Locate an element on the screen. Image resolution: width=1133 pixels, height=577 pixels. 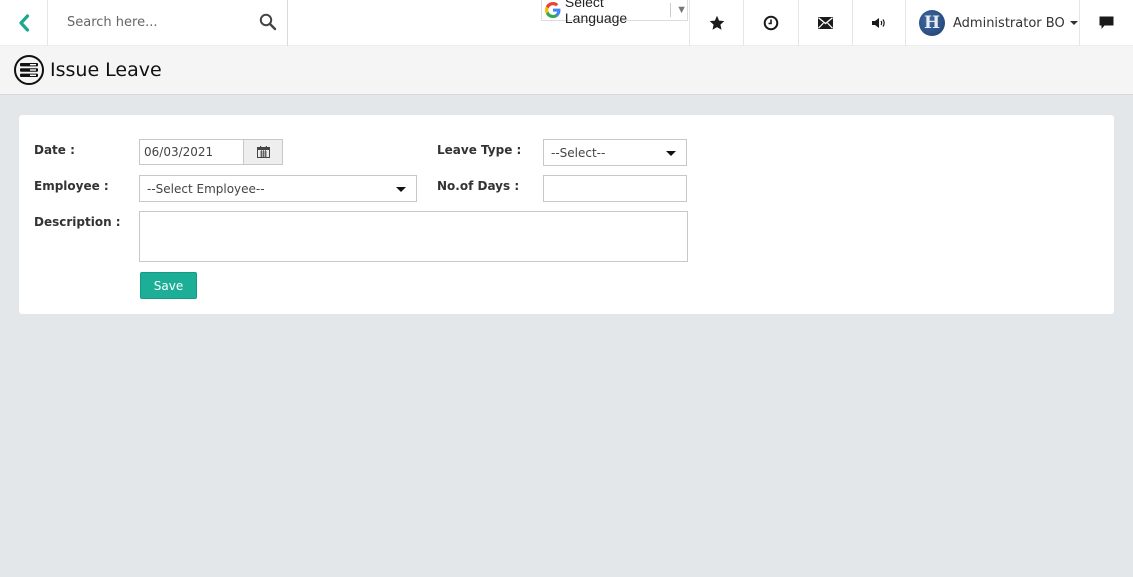
back-chevron-icon is located at coordinates (23, 23).